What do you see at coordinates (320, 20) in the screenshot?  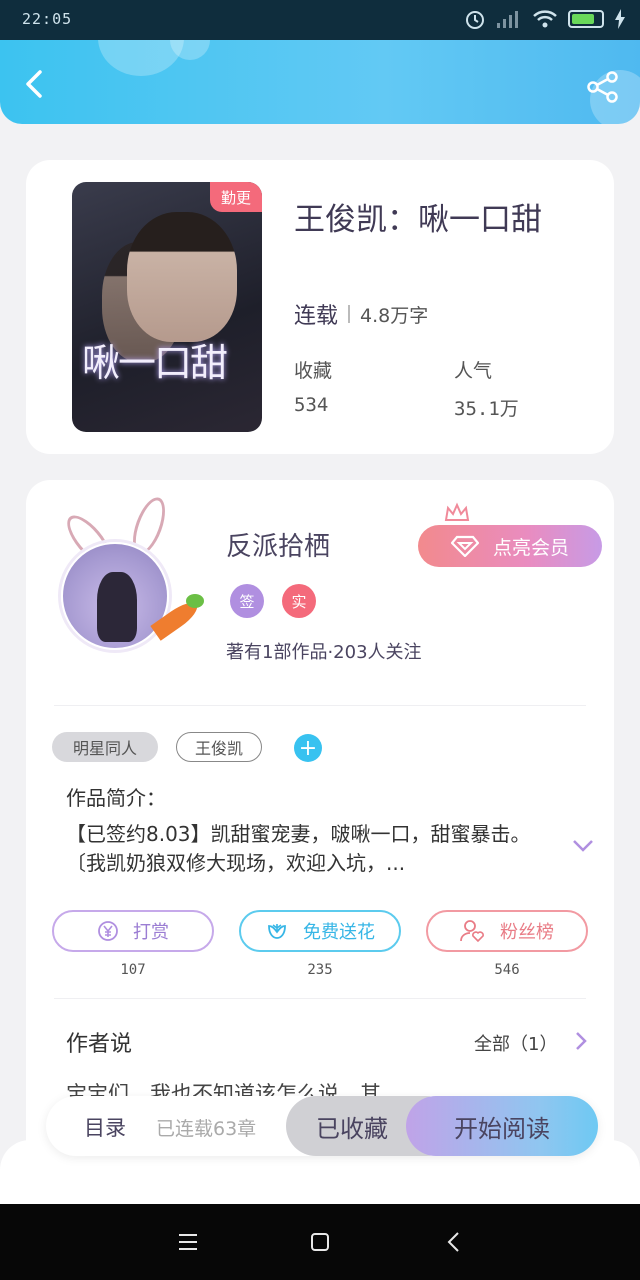 I see `status-bar: 22:05` at bounding box center [320, 20].